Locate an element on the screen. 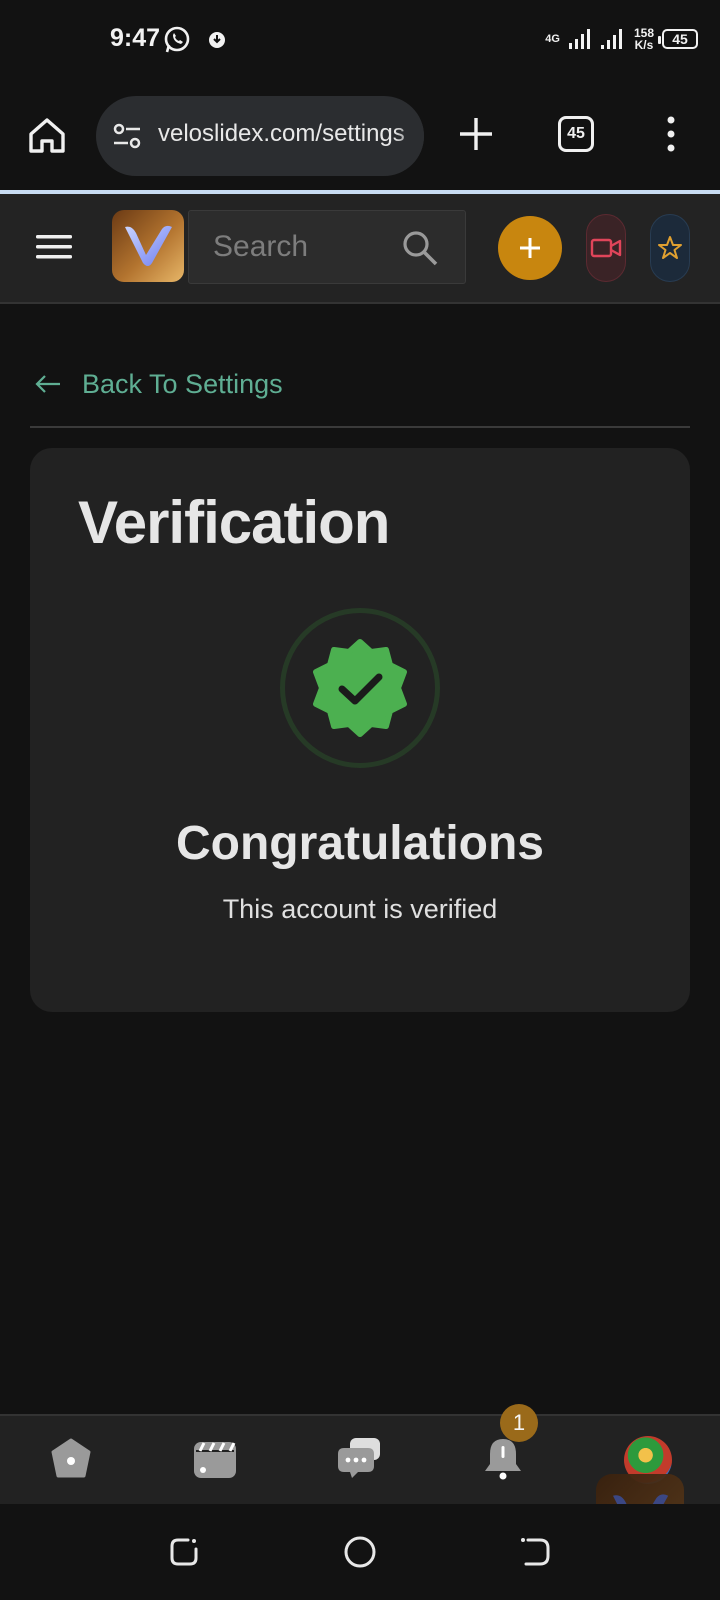  status-right-group: 4G 158 K/s 45 is located at coordinates (621, 39).